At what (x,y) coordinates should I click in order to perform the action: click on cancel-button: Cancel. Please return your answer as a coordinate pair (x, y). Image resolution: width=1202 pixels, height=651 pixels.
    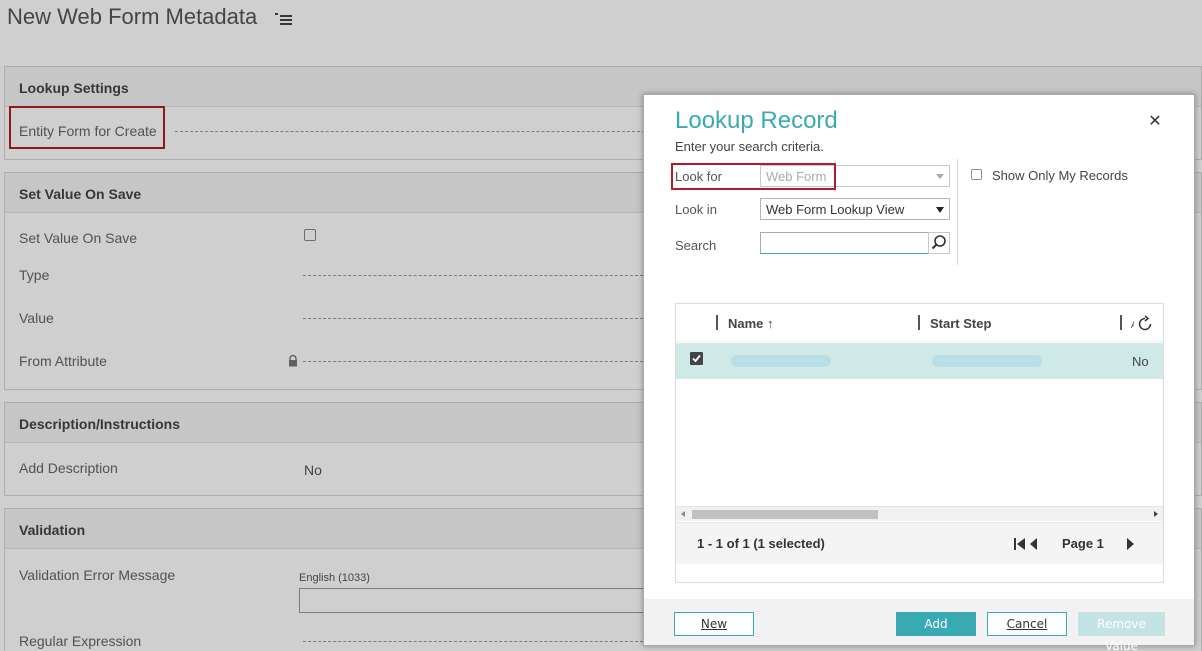
    Looking at the image, I should click on (1027, 624).